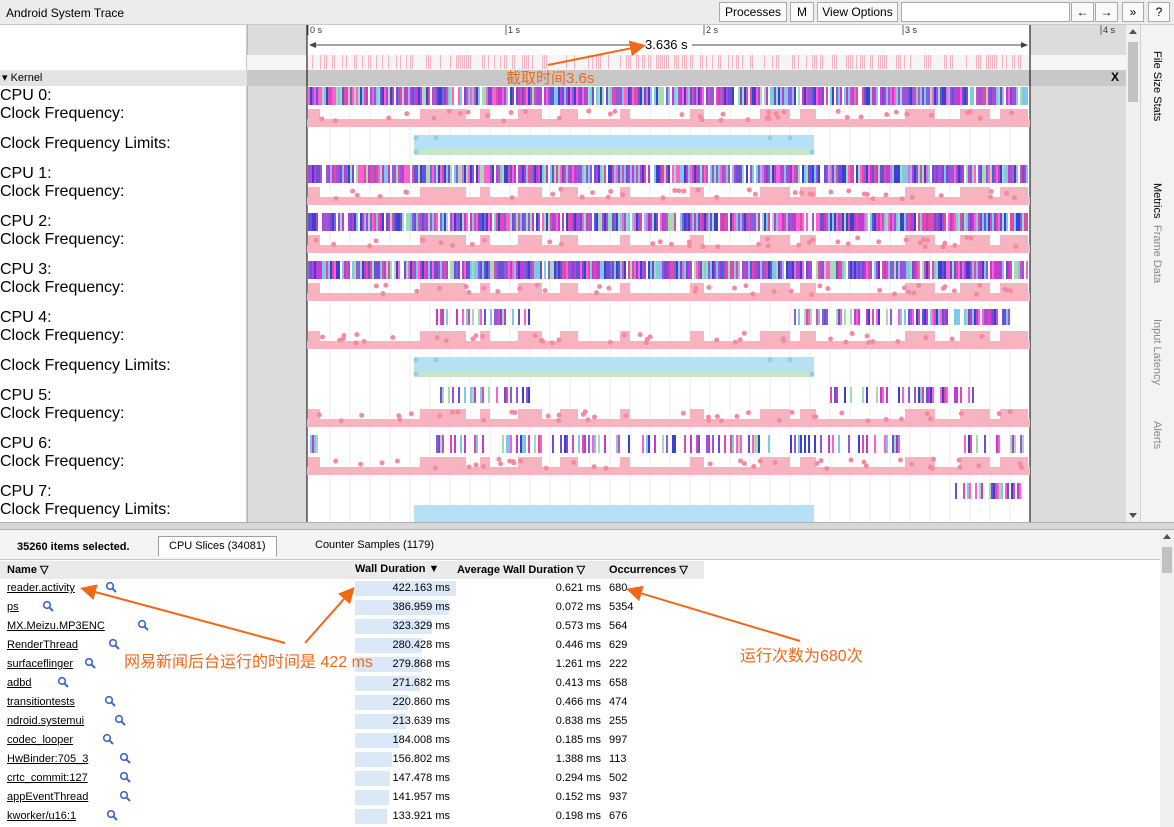 This screenshot has width=1174, height=827. Describe the element at coordinates (1157, 200) in the screenshot. I see `side-tab-metrics: Metrics` at that location.